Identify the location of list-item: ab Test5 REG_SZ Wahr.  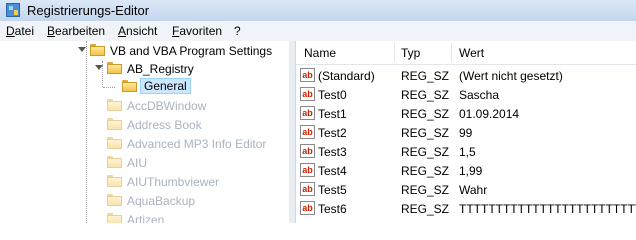
(466, 189).